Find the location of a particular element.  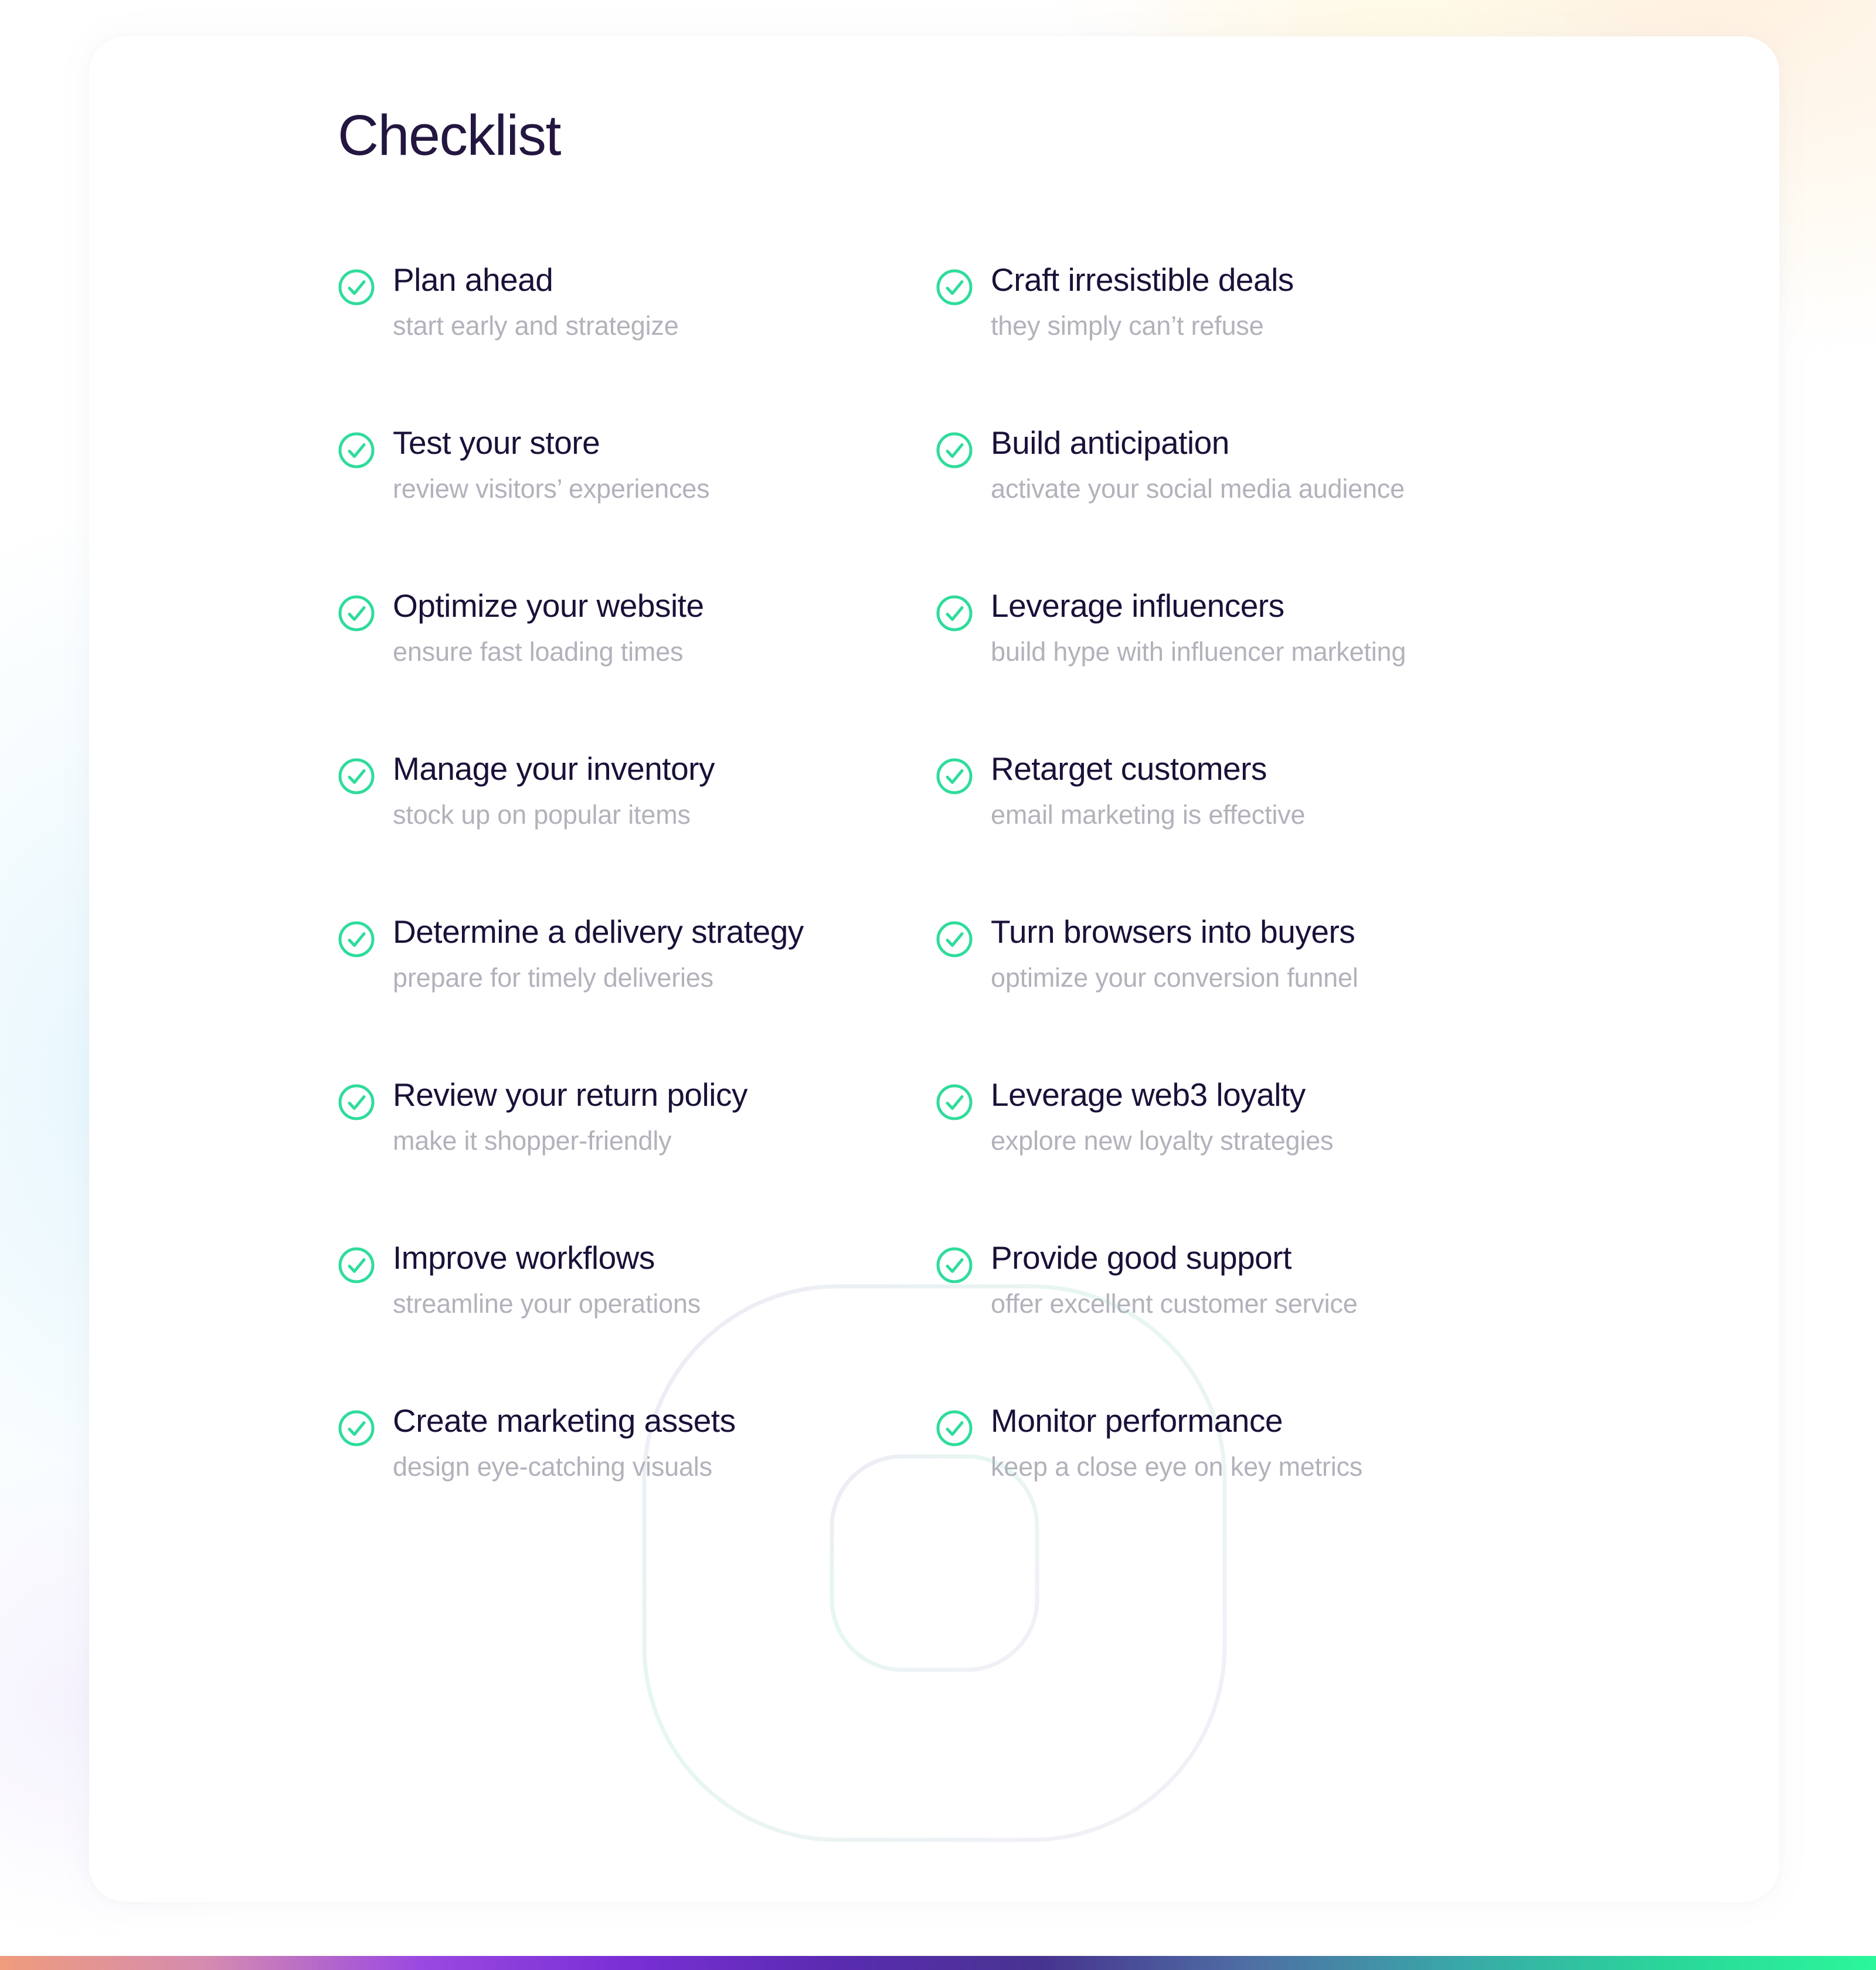

checklist-item-title: Monitor performance is located at coordinates (1137, 1420).